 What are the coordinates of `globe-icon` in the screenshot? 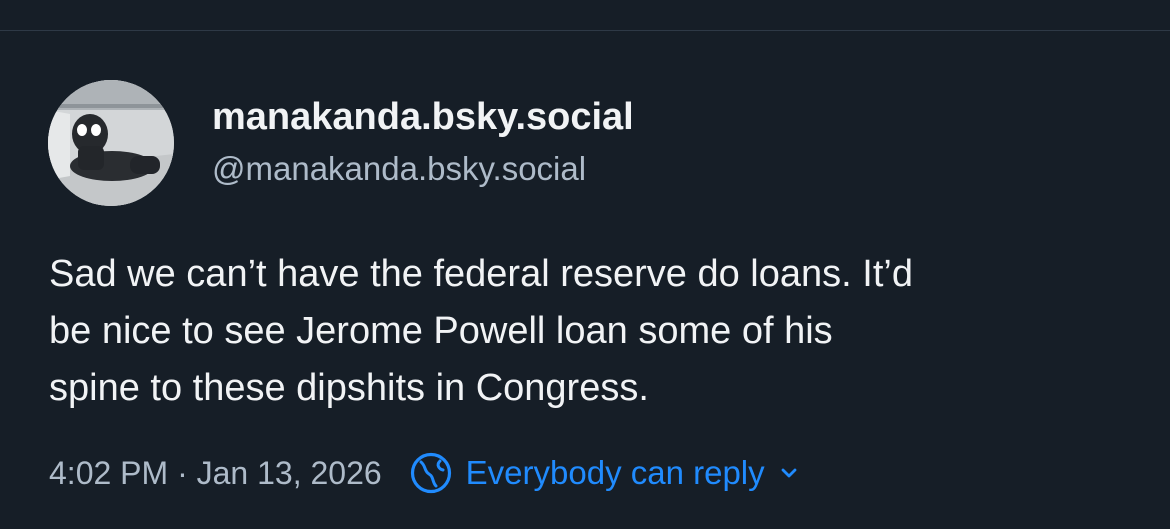 It's located at (431, 473).